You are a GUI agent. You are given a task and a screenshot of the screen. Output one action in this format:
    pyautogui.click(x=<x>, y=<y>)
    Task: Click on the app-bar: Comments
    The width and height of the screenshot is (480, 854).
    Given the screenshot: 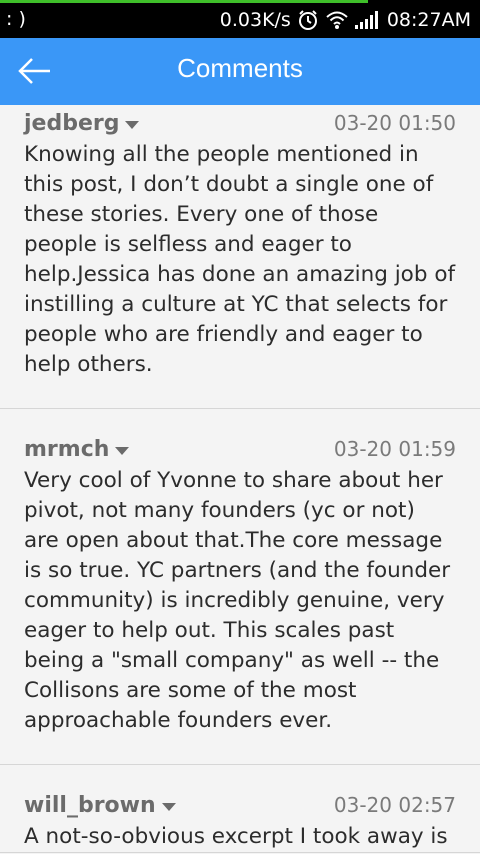 What is the action you would take?
    pyautogui.click(x=240, y=71)
    